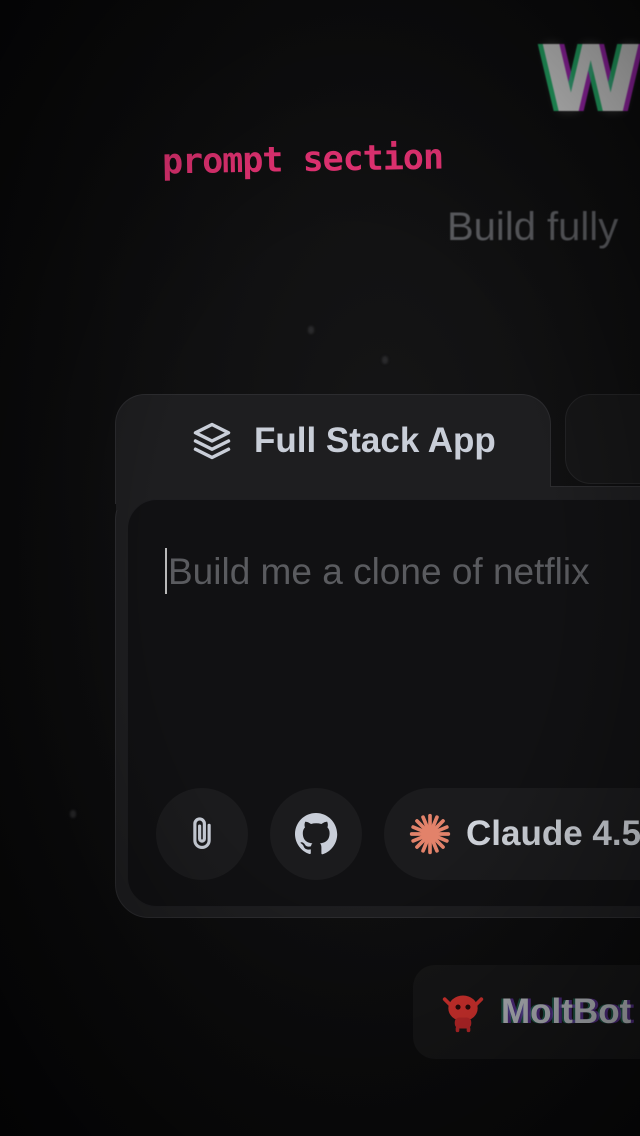  Describe the element at coordinates (463, 1012) in the screenshot. I see `red-robot-icon` at that location.